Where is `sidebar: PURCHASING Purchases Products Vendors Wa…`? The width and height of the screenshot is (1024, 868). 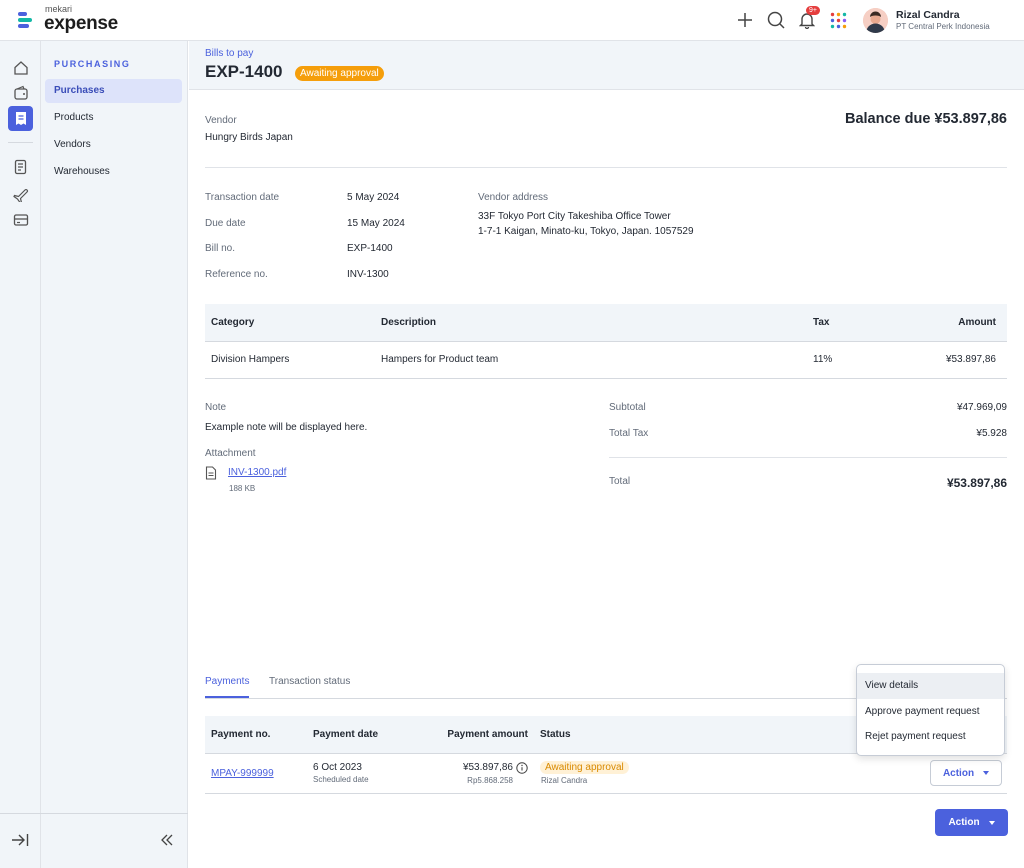
sidebar: PURCHASING Purchases Products Vendors Wa… is located at coordinates (114, 454).